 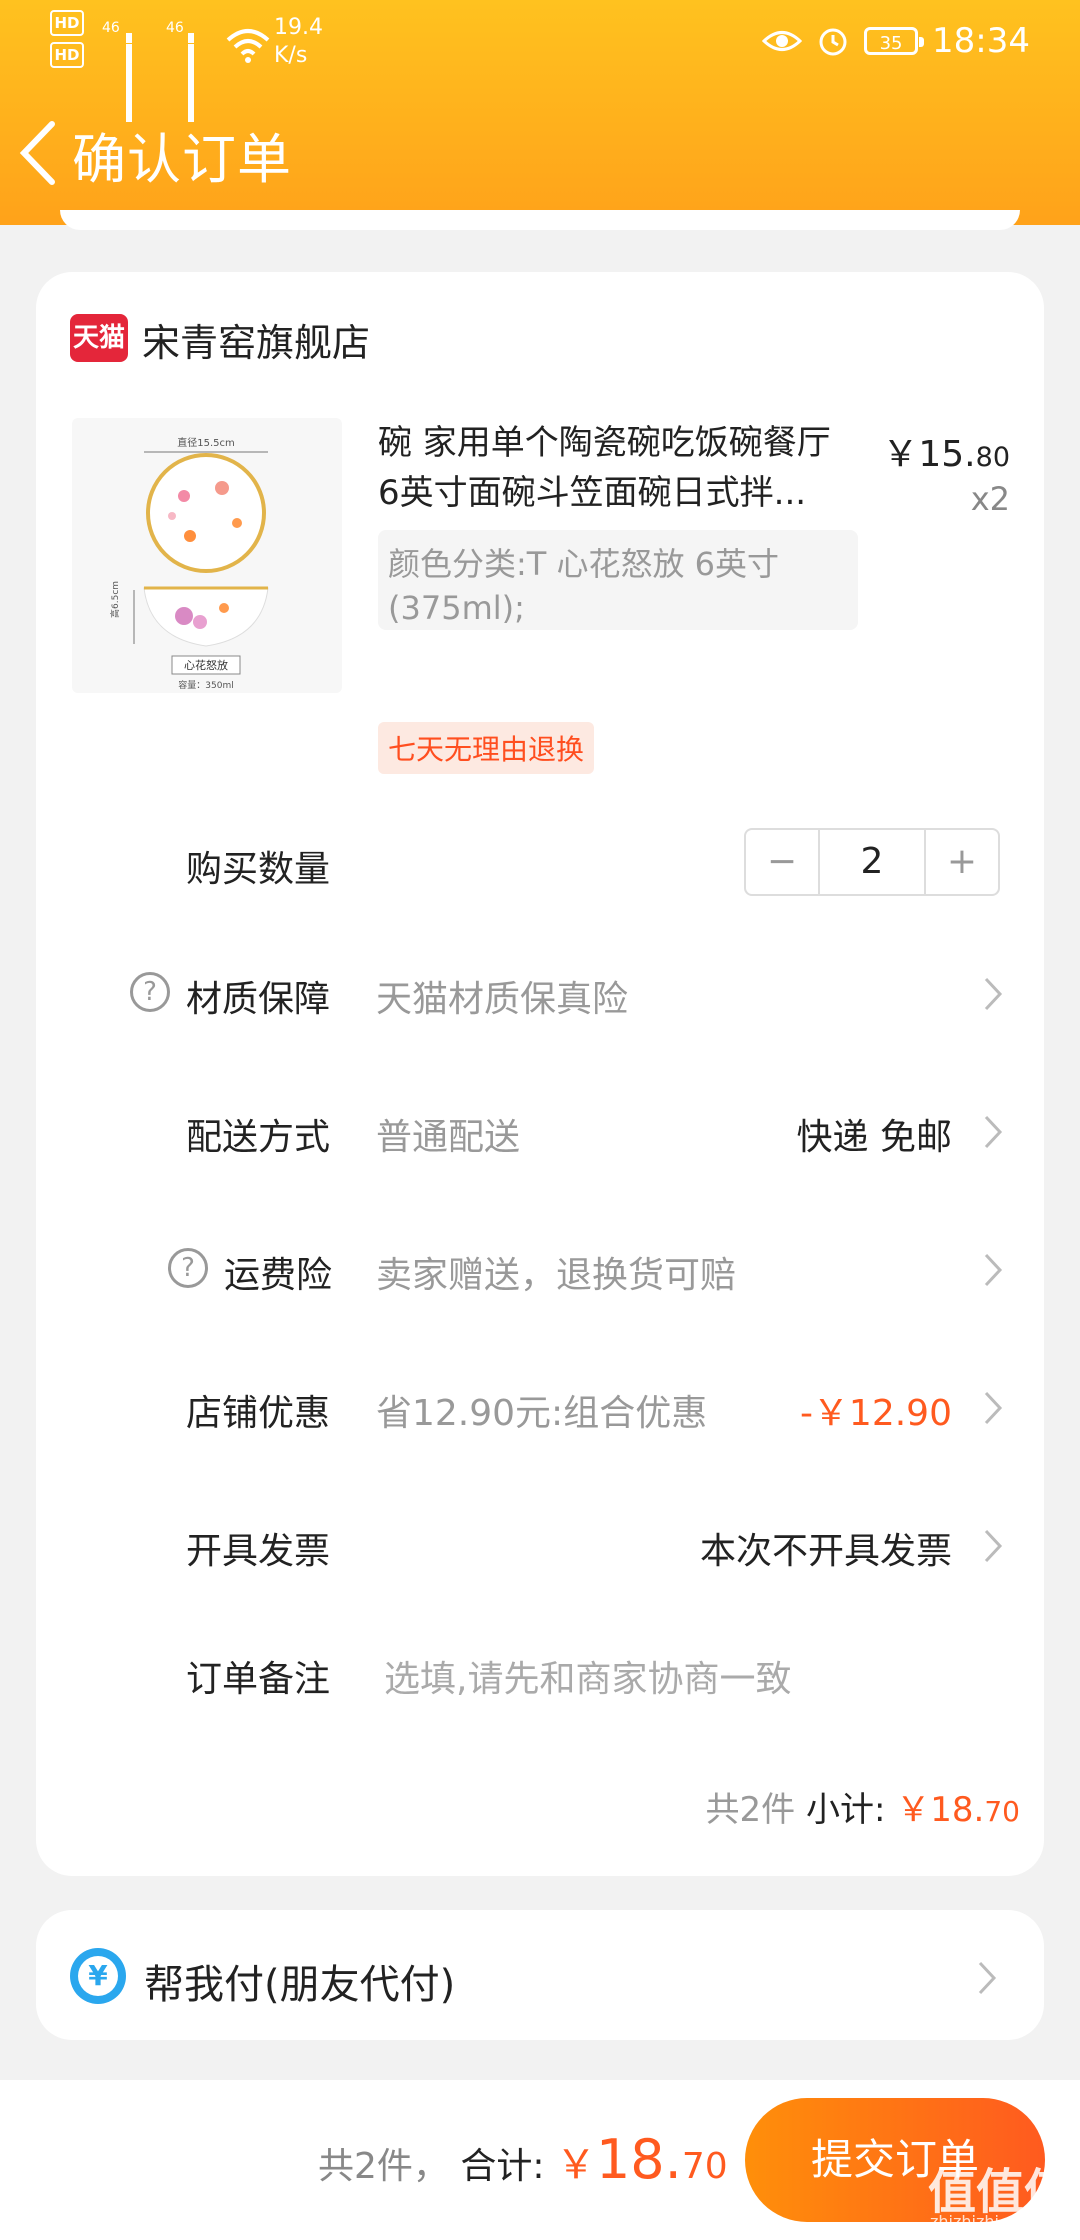 What do you see at coordinates (98, 1976) in the screenshot?
I see `friend-pay-icon: ¥` at bounding box center [98, 1976].